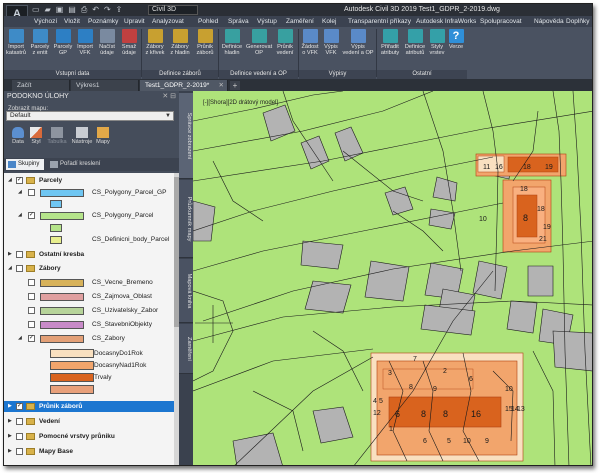 This screenshot has height=473, width=600. I want to click on tree-layer-vecne-bremeno: CS_Vecne_Bremeno, so click(89, 282).